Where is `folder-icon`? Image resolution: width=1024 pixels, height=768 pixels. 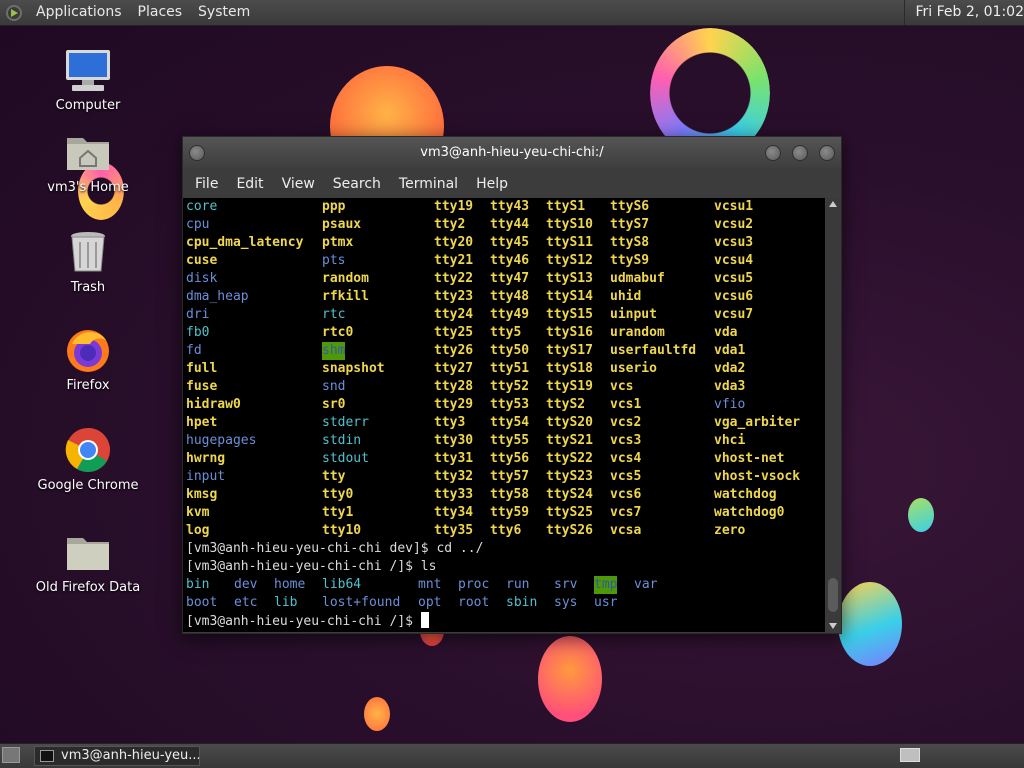
folder-icon is located at coordinates (88, 552).